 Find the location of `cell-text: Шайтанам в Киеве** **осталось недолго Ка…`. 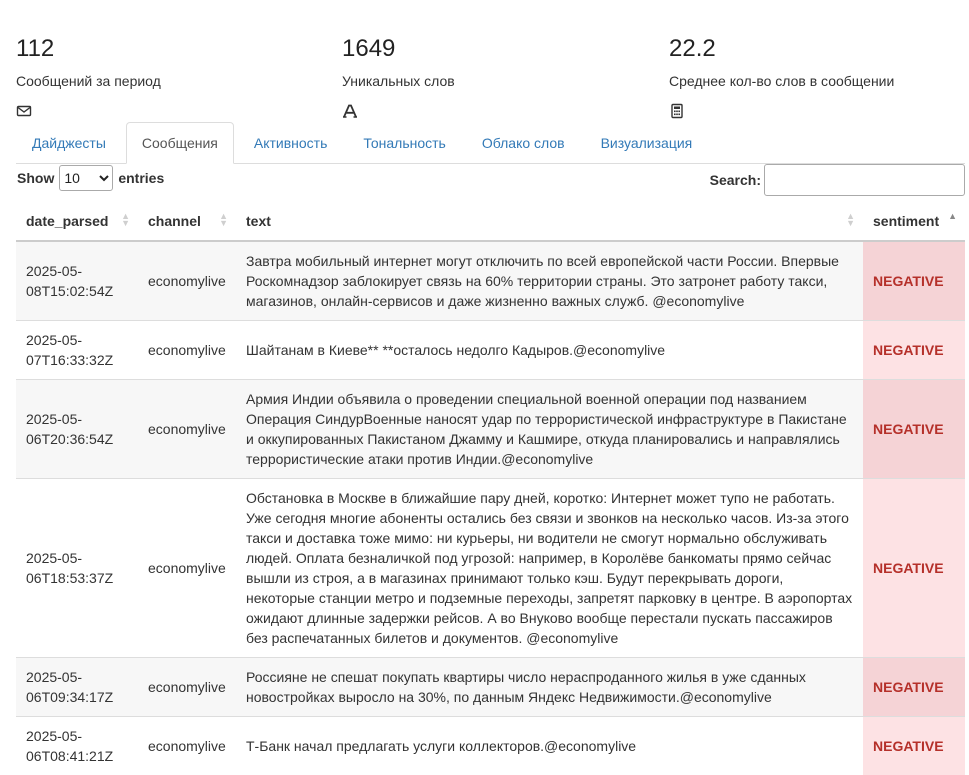

cell-text: Шайтанам в Киеве** **осталось недолго Ка… is located at coordinates (549, 350).